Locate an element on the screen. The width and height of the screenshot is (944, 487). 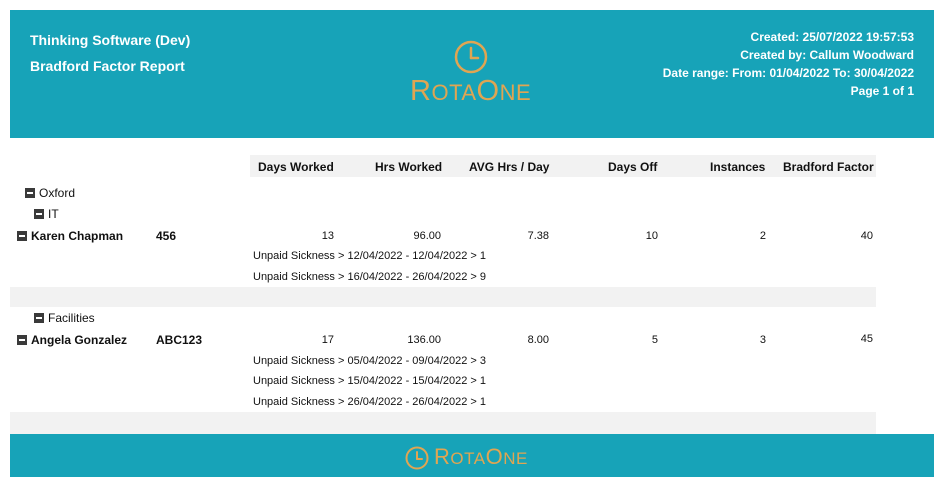
created-date: Created: 25/07/2022 19:57:53 is located at coordinates (832, 37).